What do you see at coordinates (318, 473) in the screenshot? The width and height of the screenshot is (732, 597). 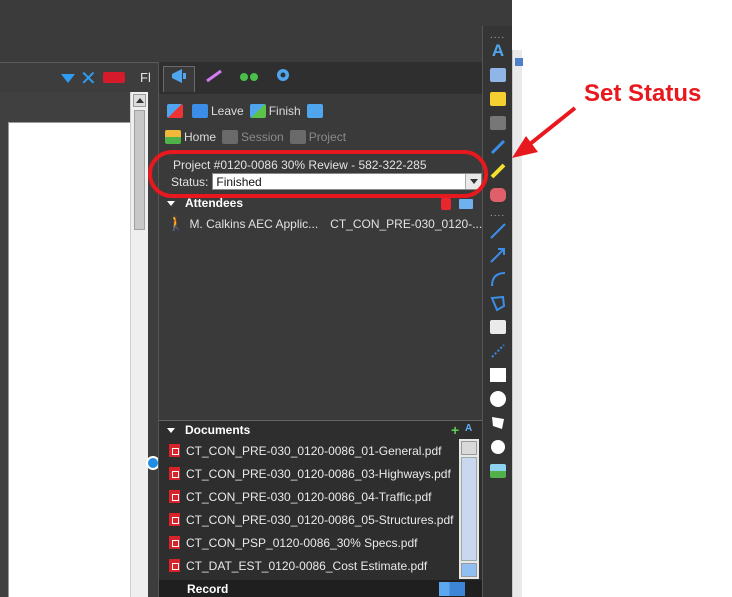 I see `document-name: CT_CON_PRE-030_0120-0086_03-Highways.pdf` at bounding box center [318, 473].